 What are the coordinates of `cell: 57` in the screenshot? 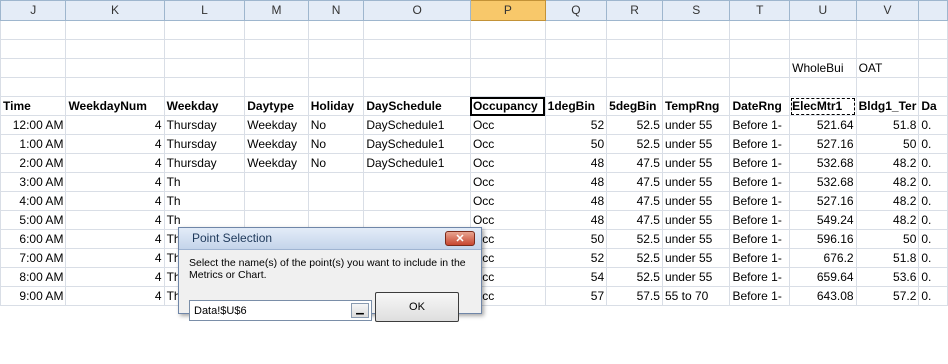 It's located at (576, 296).